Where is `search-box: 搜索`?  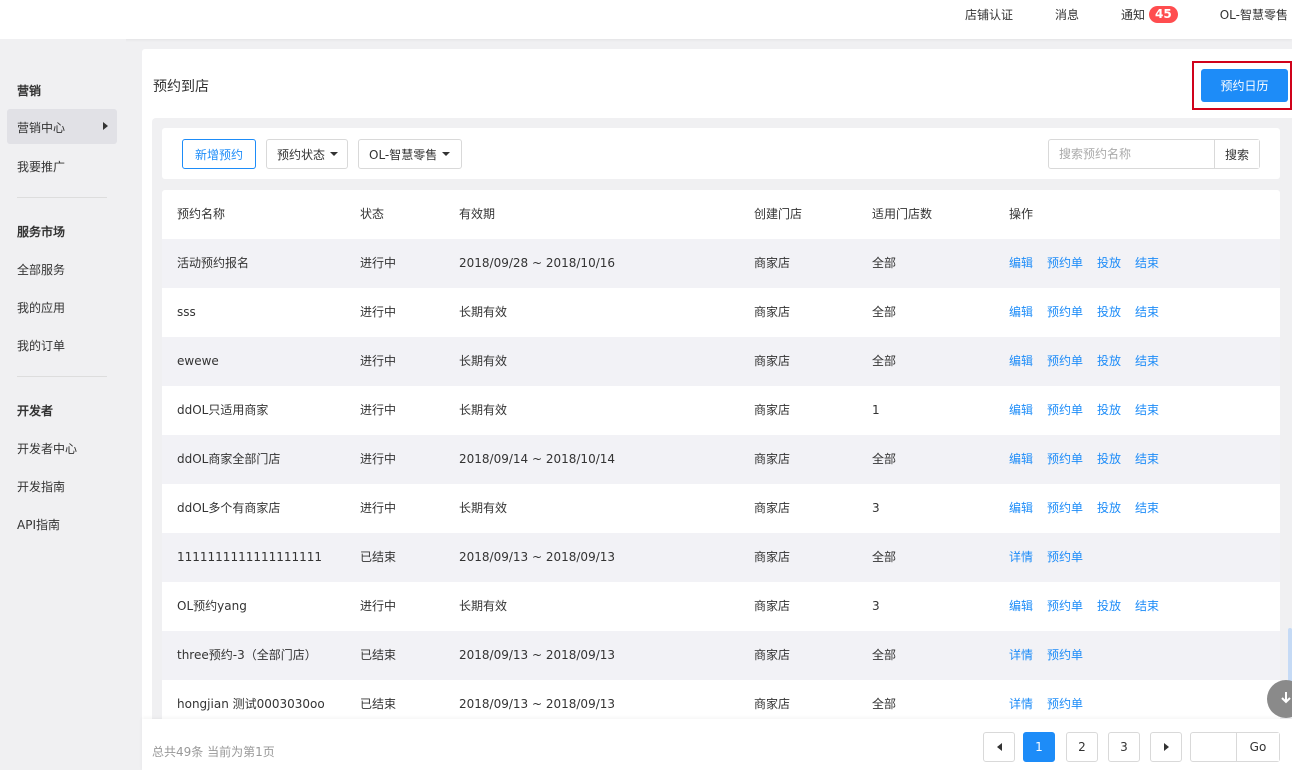 search-box: 搜索 is located at coordinates (1154, 154).